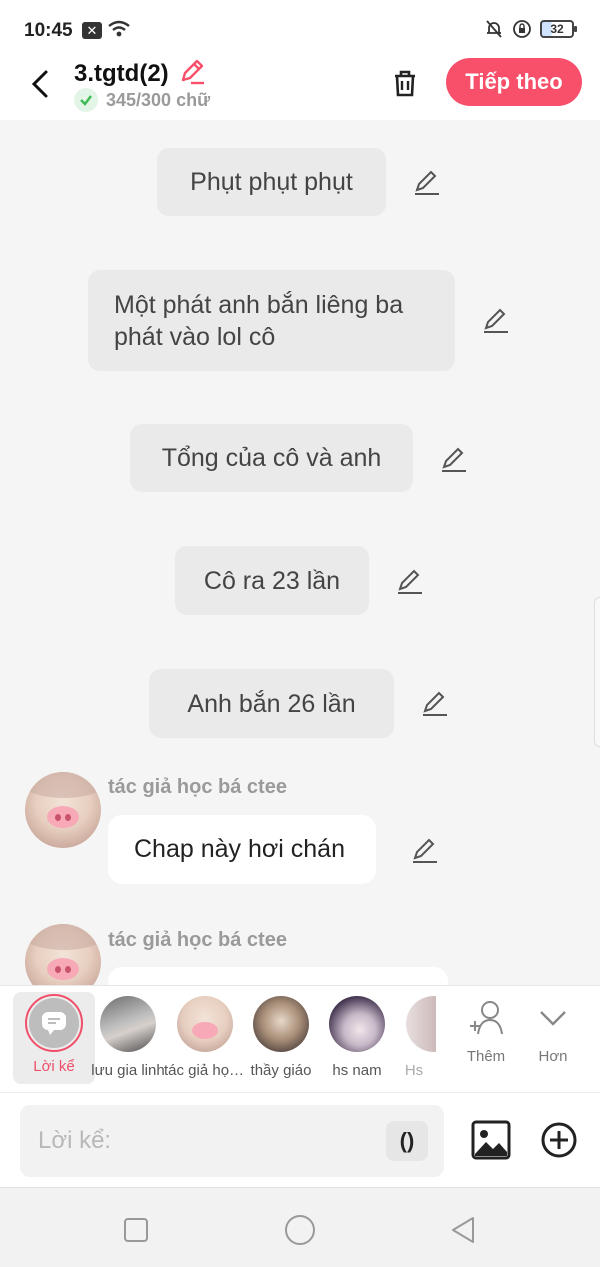  I want to click on square-icon, so click(136, 1230).